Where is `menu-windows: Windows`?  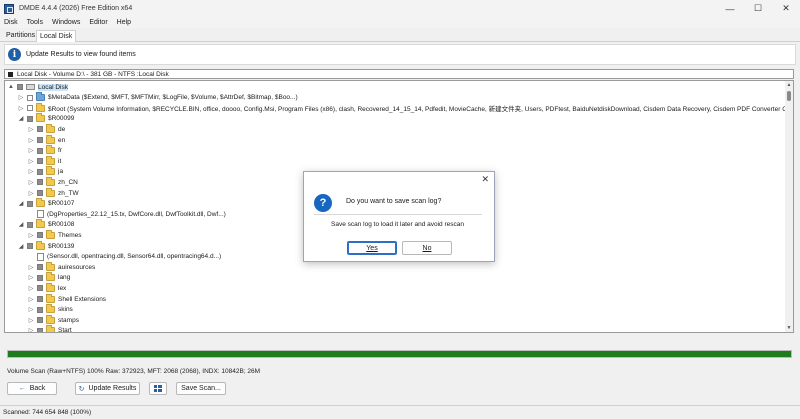 menu-windows: Windows is located at coordinates (66, 22).